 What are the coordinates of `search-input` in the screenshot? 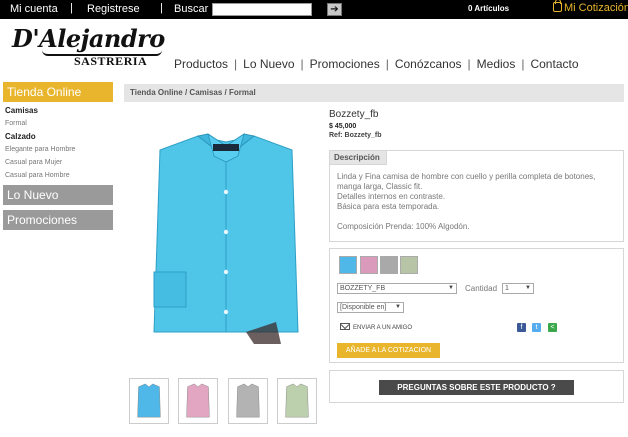 It's located at (262, 9).